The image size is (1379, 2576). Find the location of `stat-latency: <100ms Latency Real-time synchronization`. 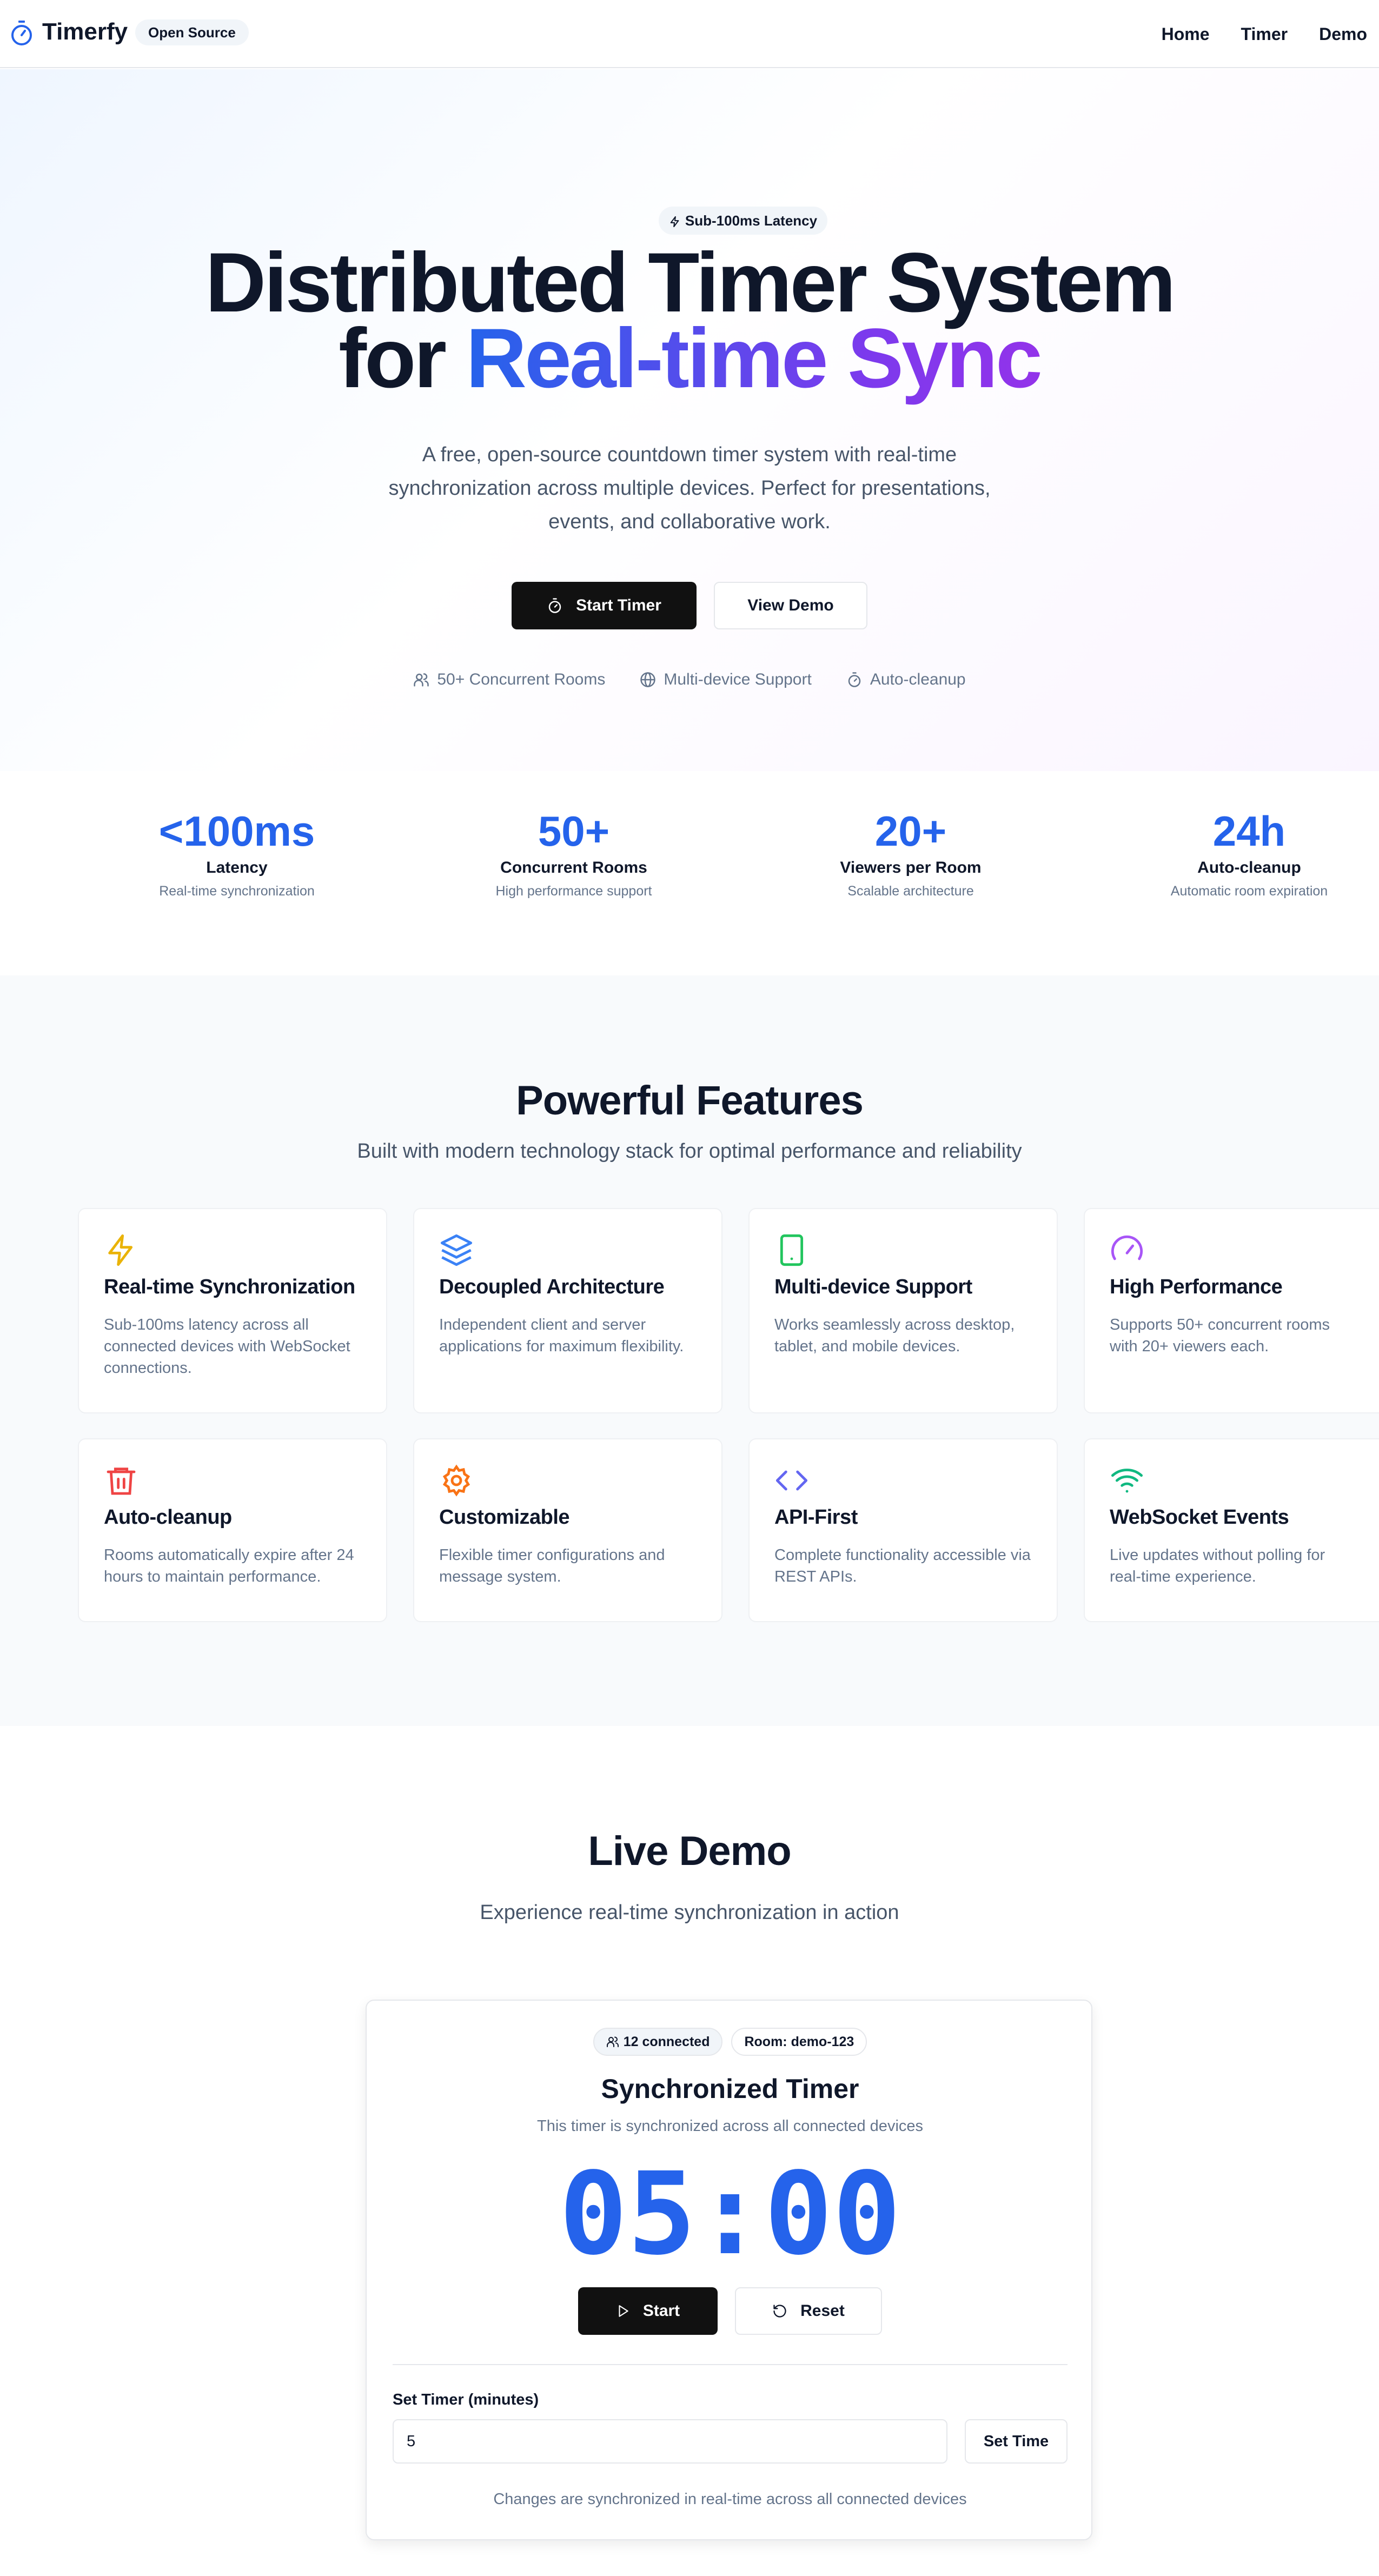

stat-latency: <100ms Latency Real-time synchronization is located at coordinates (237, 853).